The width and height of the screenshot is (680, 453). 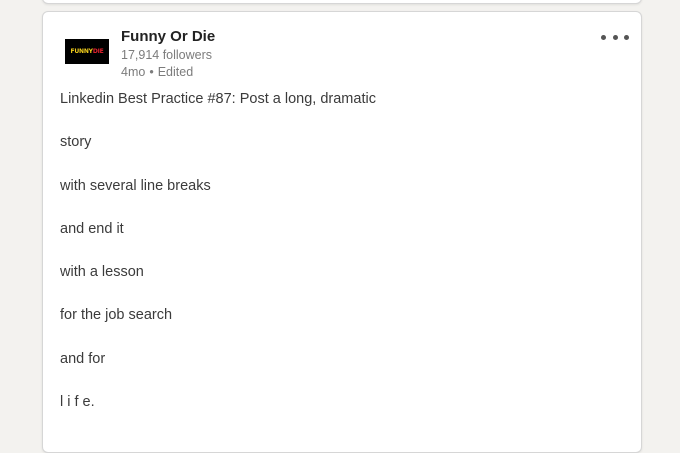 I want to click on logo-text-funny: FUNNY, so click(x=81, y=51).